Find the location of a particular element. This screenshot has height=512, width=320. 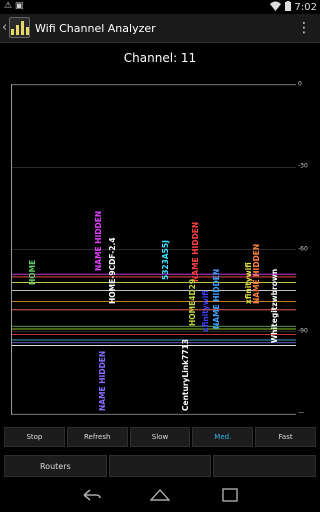

clock: 7:02 is located at coordinates (305, 7).